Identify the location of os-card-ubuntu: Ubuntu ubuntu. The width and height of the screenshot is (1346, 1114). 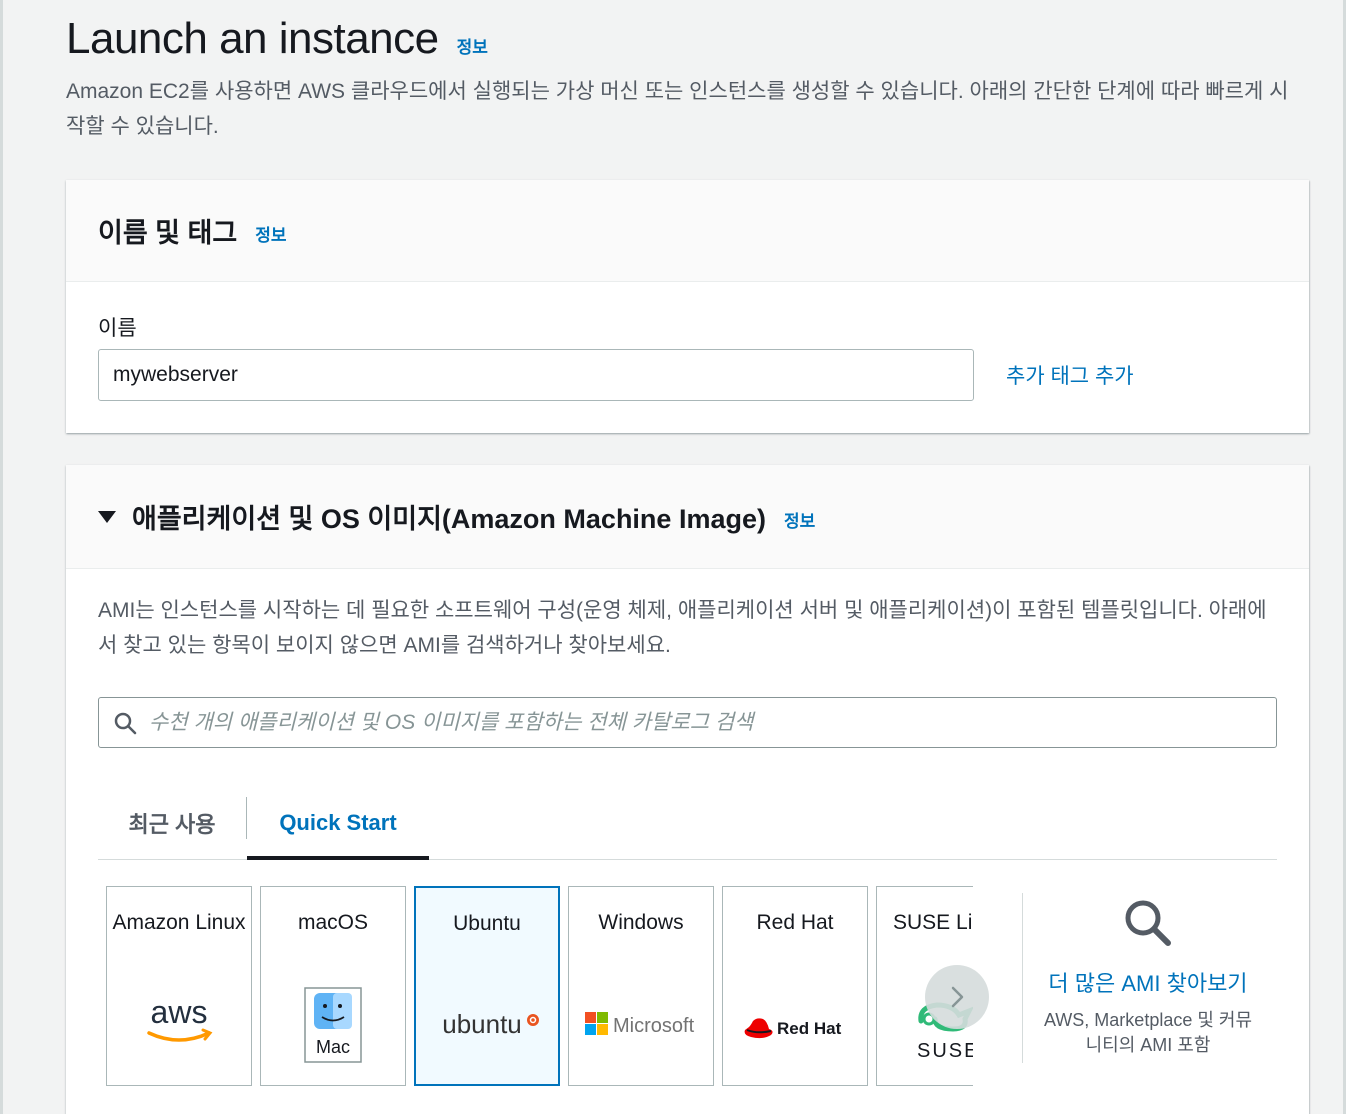
(487, 986).